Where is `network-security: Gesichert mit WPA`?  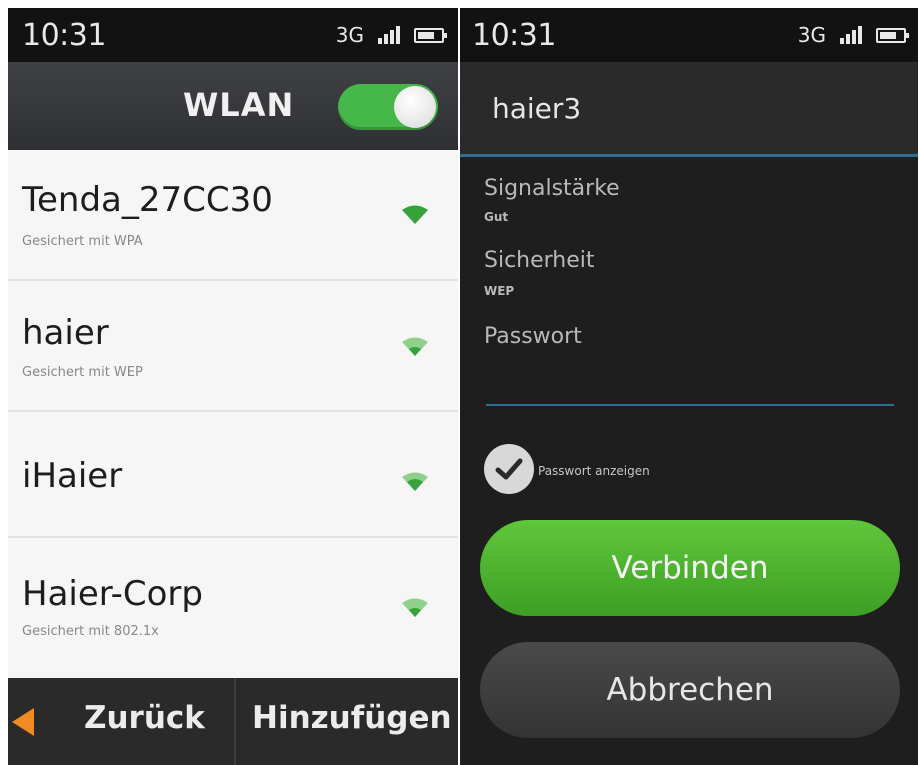
network-security: Gesichert mit WPA is located at coordinates (82, 241).